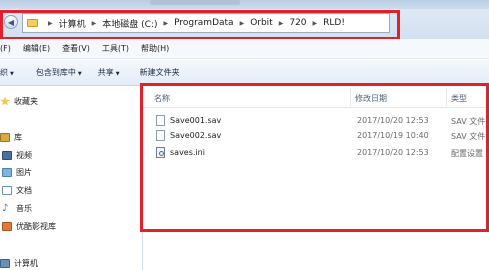  What do you see at coordinates (5, 263) in the screenshot?
I see `computer-icon` at bounding box center [5, 263].